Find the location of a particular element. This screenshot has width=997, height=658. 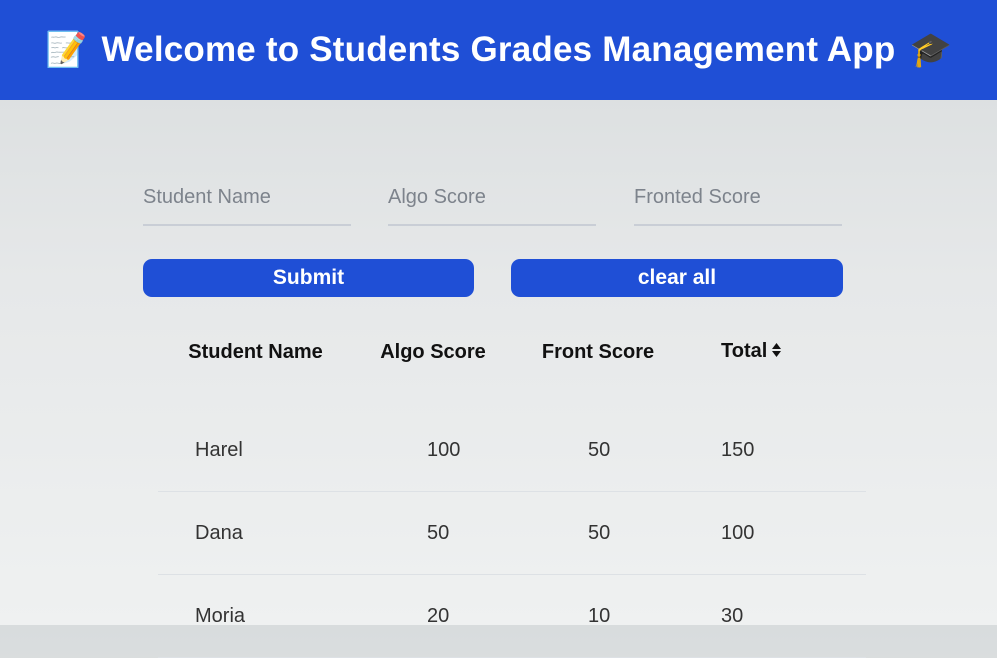

table-row: Dana 50 50 100 is located at coordinates (512, 533).